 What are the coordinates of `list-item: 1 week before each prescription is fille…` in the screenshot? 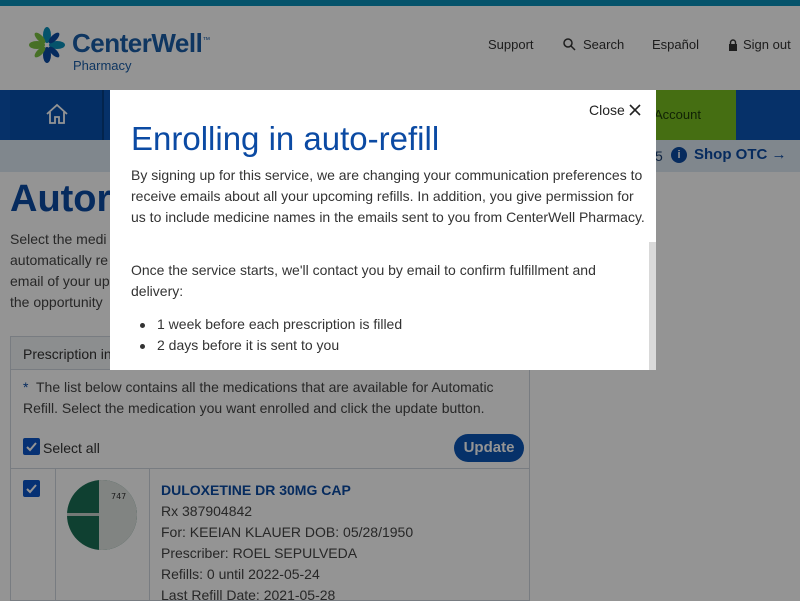 It's located at (269, 324).